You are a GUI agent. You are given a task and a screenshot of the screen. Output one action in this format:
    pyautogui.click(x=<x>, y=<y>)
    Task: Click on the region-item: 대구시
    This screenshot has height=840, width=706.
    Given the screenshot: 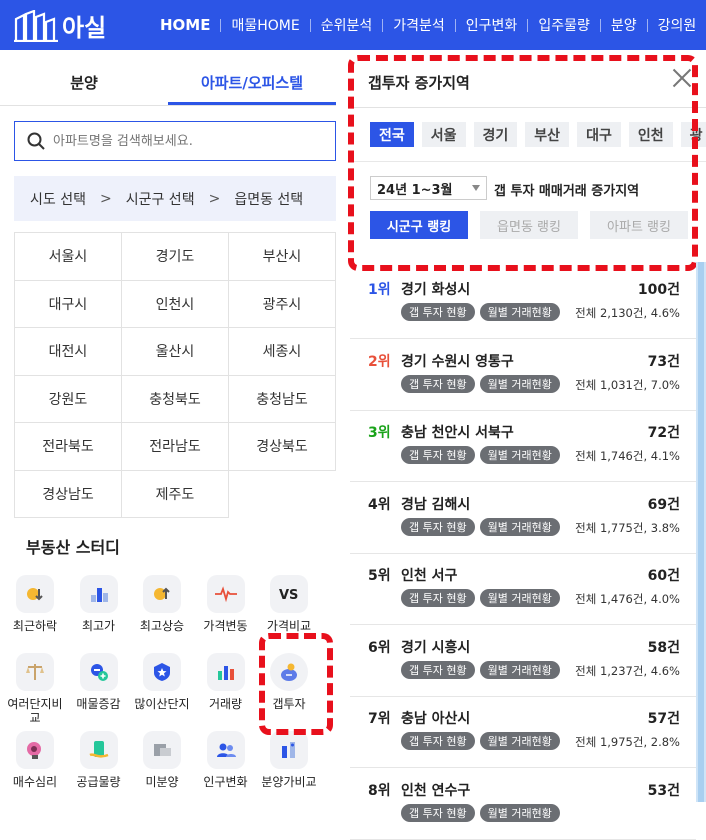 What is the action you would take?
    pyautogui.click(x=68, y=304)
    